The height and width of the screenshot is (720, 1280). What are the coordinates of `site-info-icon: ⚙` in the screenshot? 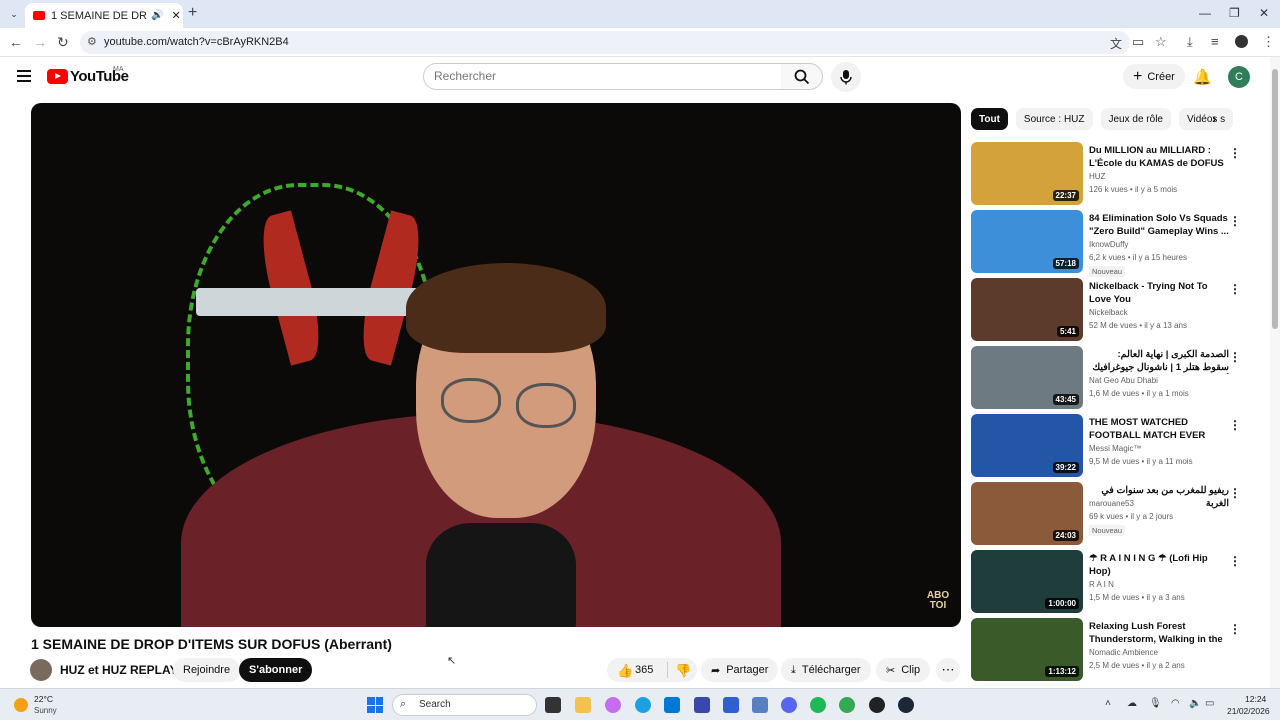 It's located at (92, 41).